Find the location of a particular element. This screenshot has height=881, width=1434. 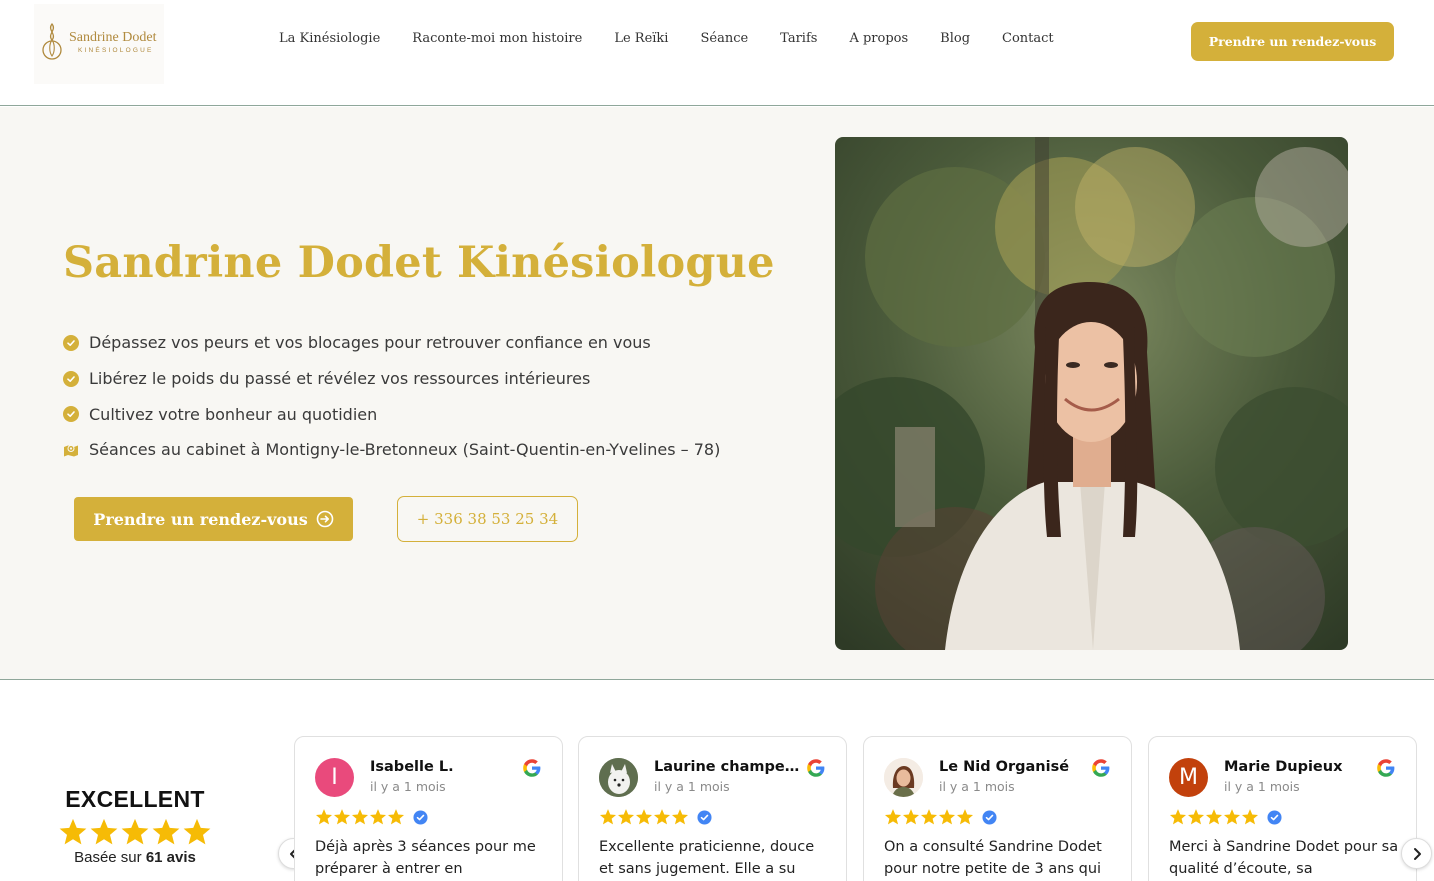

arrow-circle-right-icon is located at coordinates (325, 519).